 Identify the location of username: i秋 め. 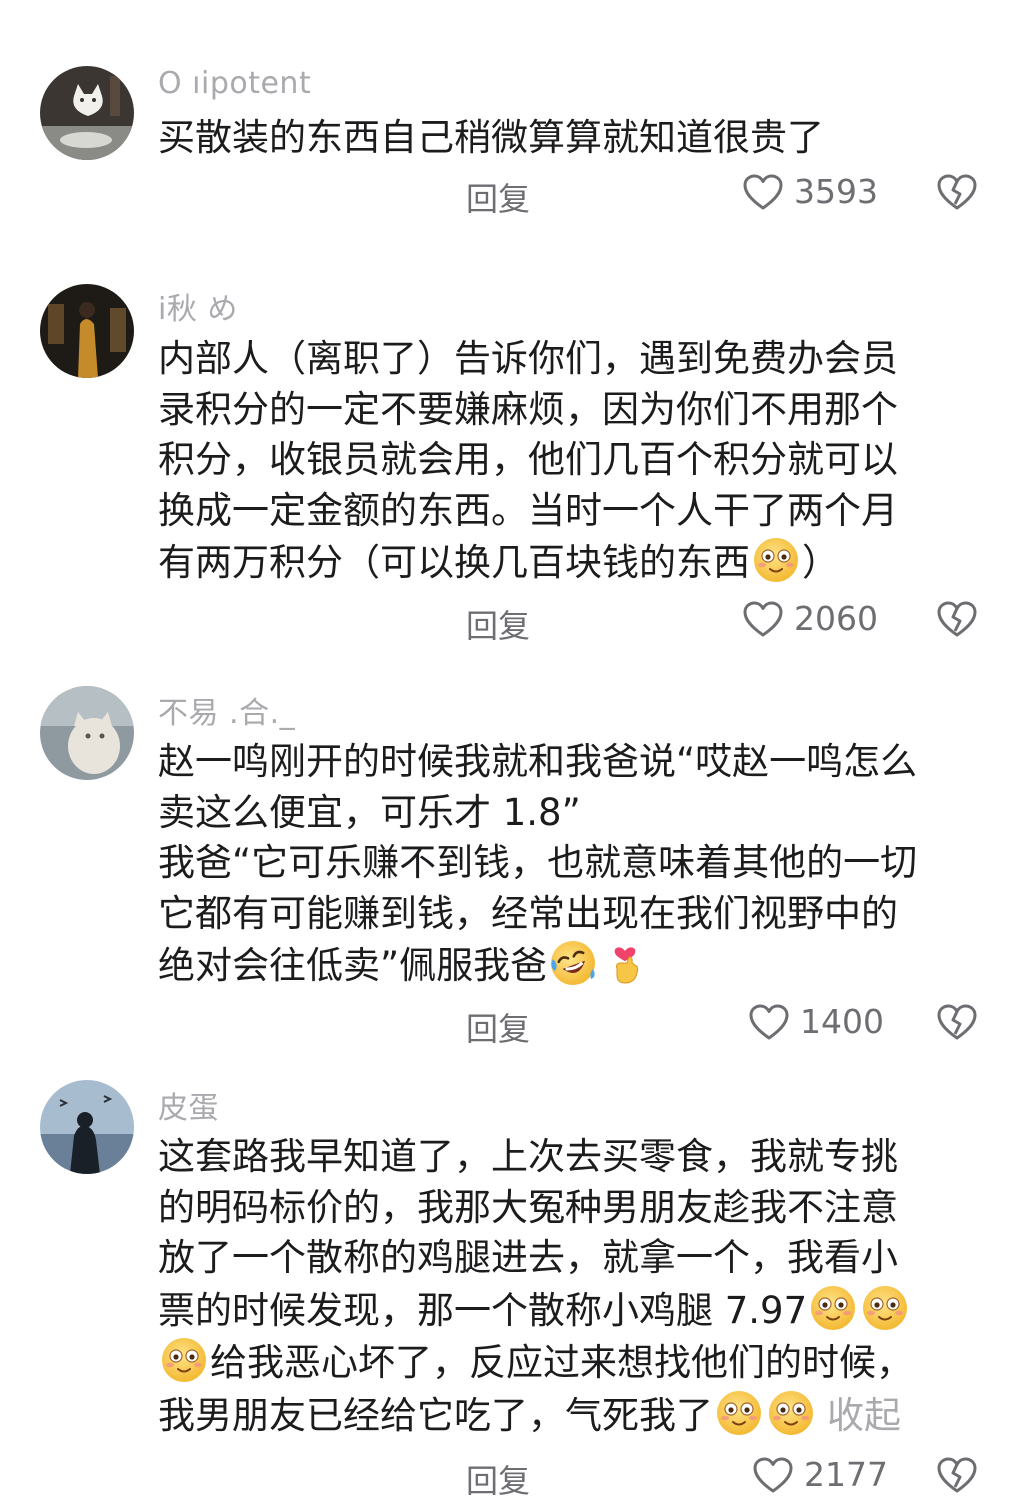
(198, 306).